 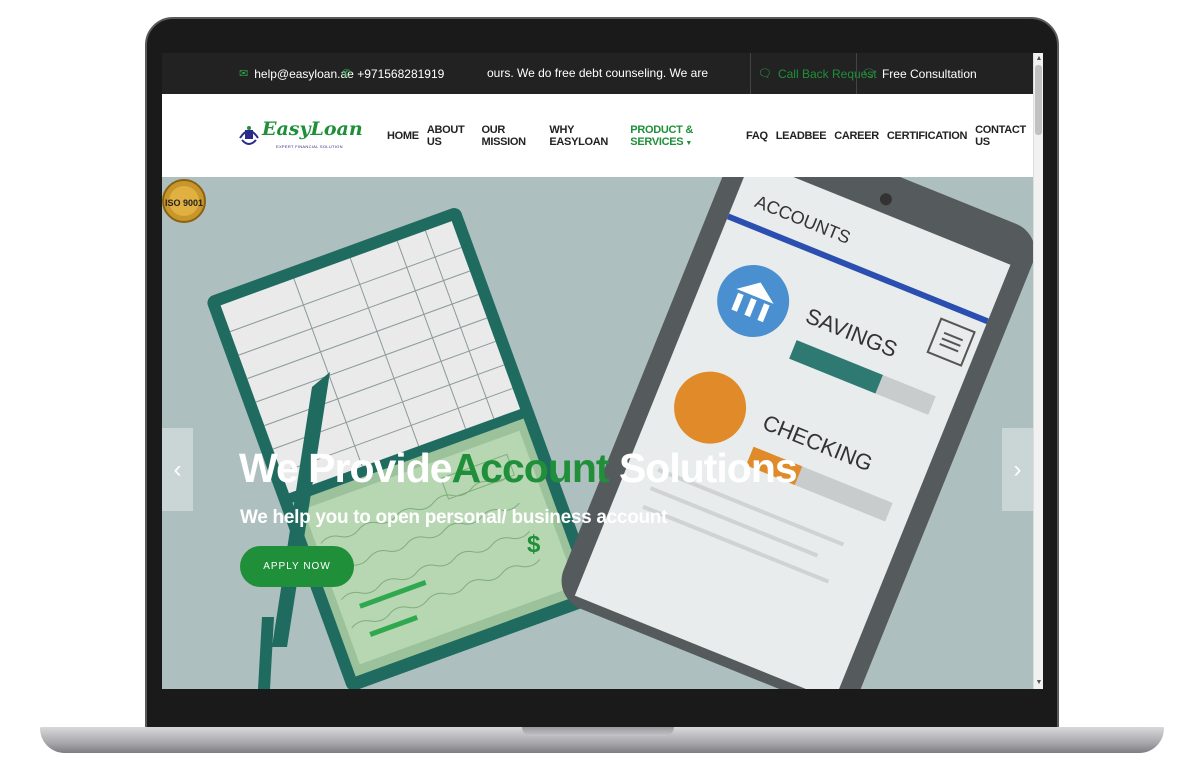 I want to click on headline-highlight: Account, so click(x=530, y=468).